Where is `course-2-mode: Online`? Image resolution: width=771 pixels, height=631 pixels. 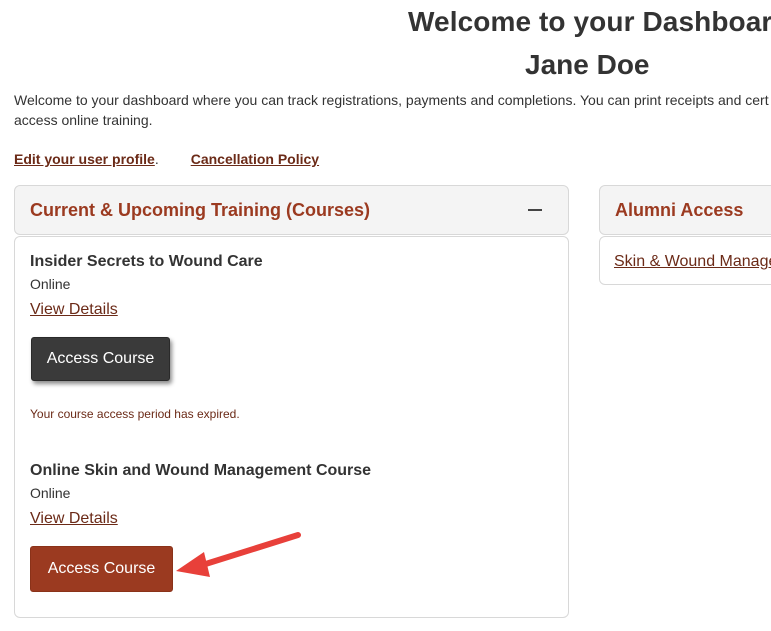 course-2-mode: Online is located at coordinates (50, 493).